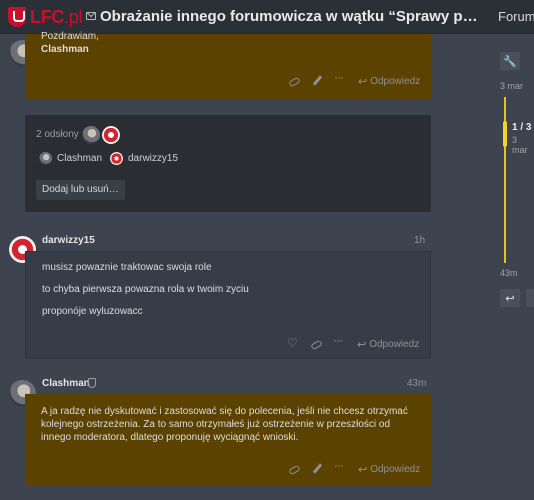  Describe the element at coordinates (56, 17) in the screenshot. I see `site-logo: LFC.pl` at that location.